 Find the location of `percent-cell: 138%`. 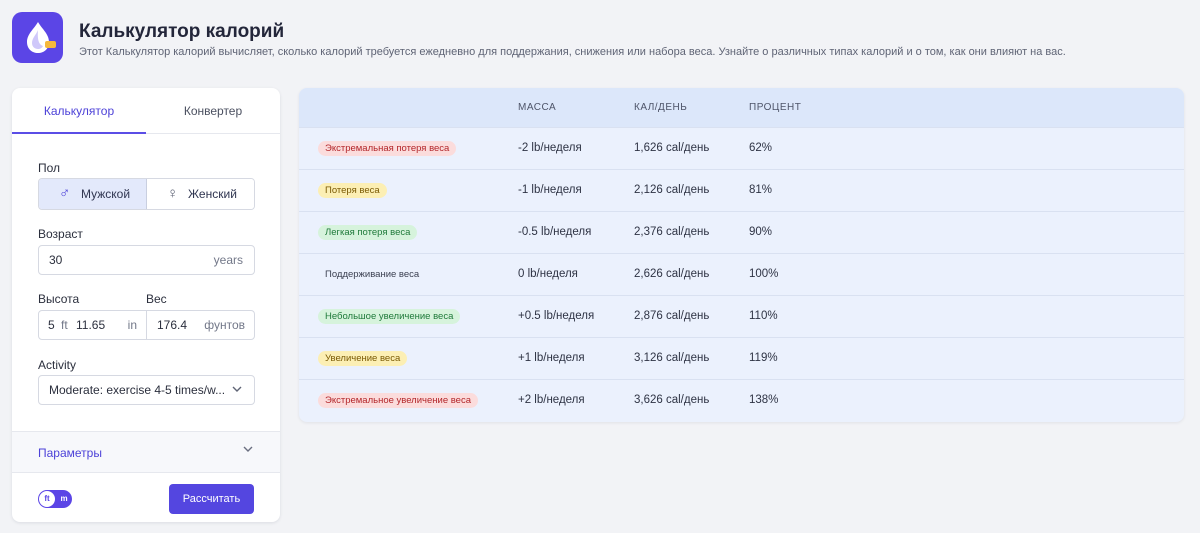

percent-cell: 138% is located at coordinates (764, 400).